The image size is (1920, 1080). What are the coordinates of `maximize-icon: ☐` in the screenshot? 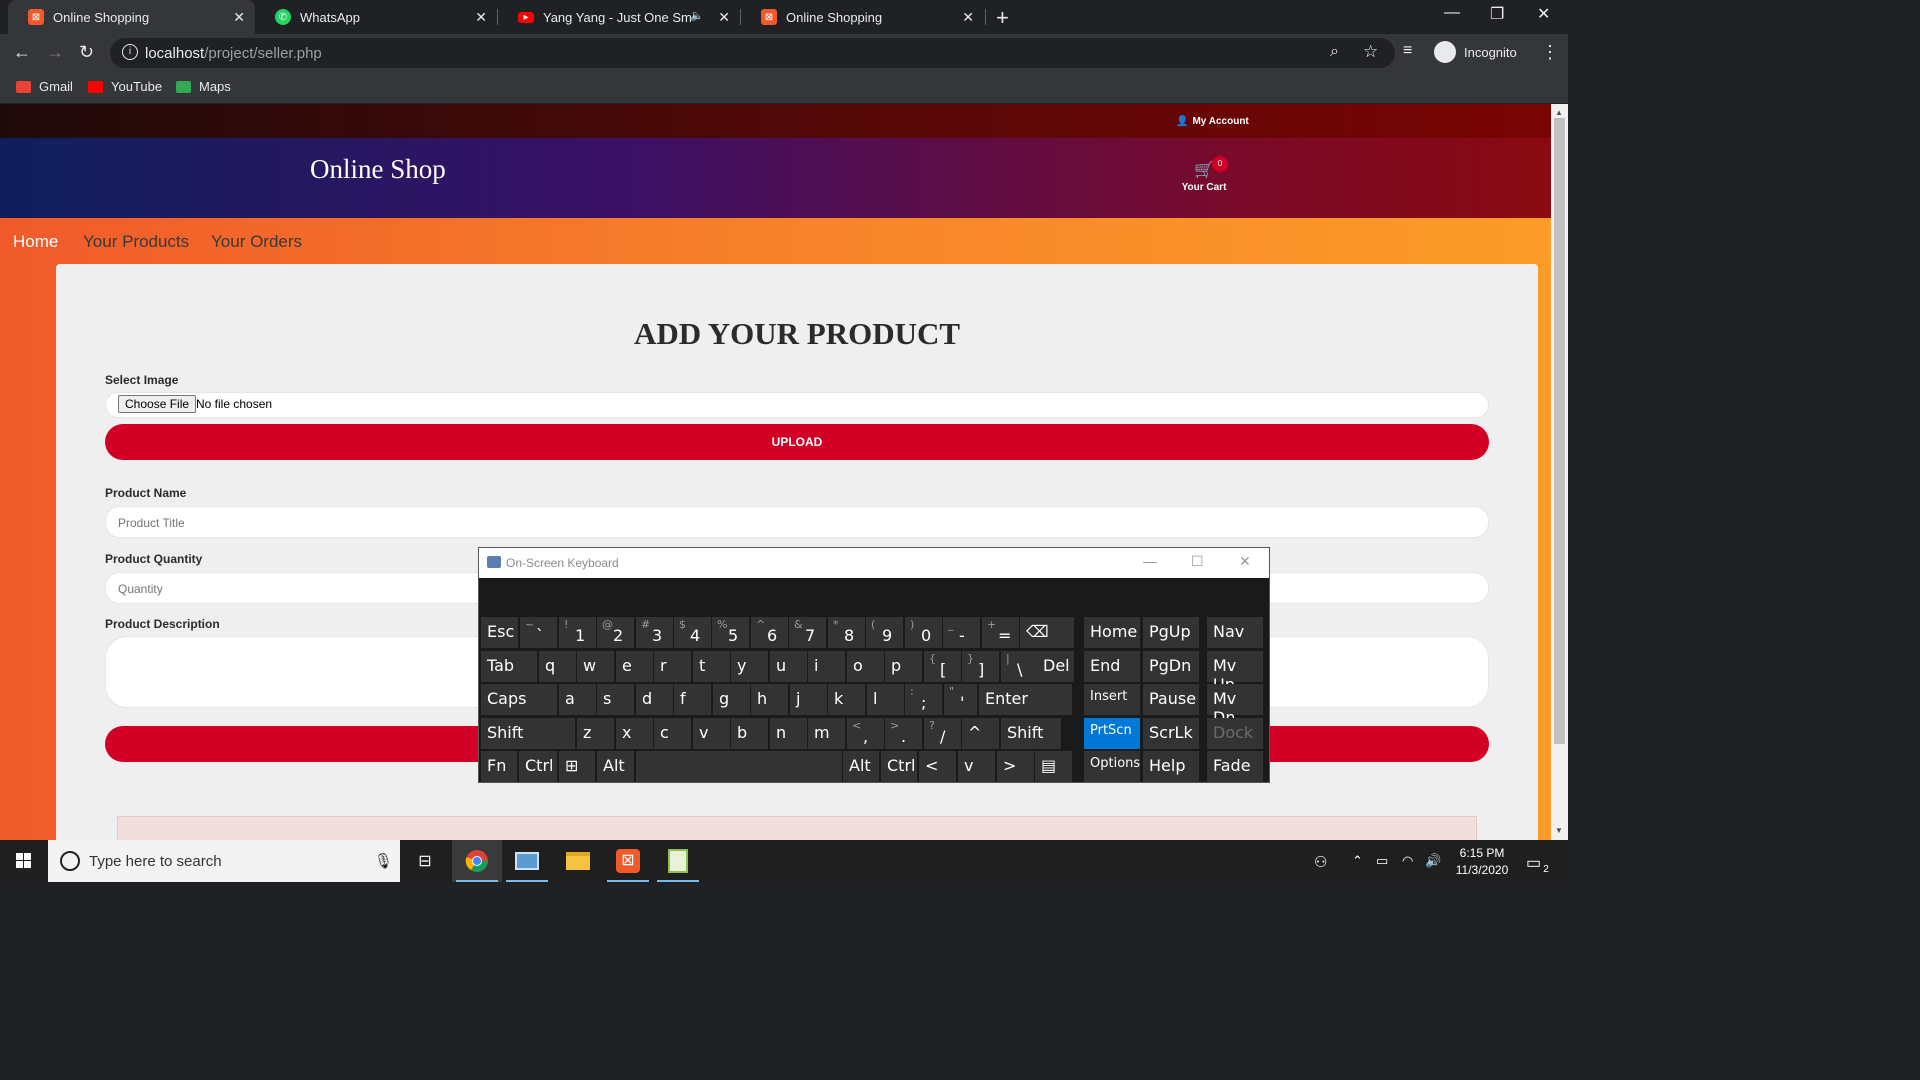 It's located at (1197, 561).